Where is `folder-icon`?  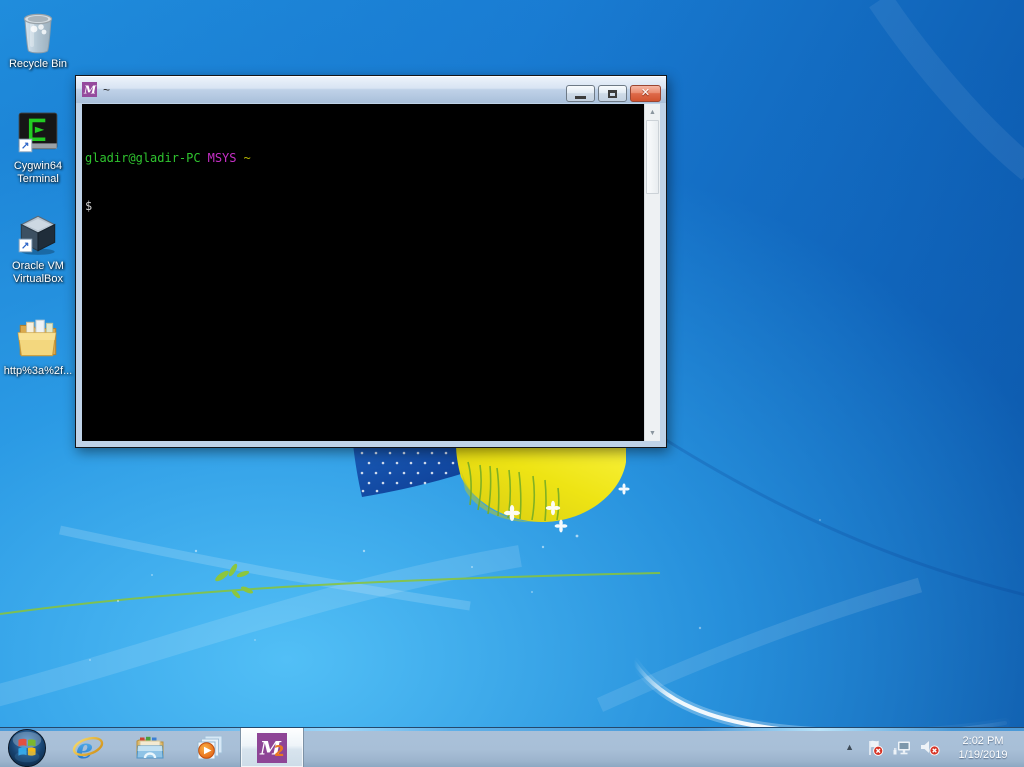
folder-icon is located at coordinates (38, 339).